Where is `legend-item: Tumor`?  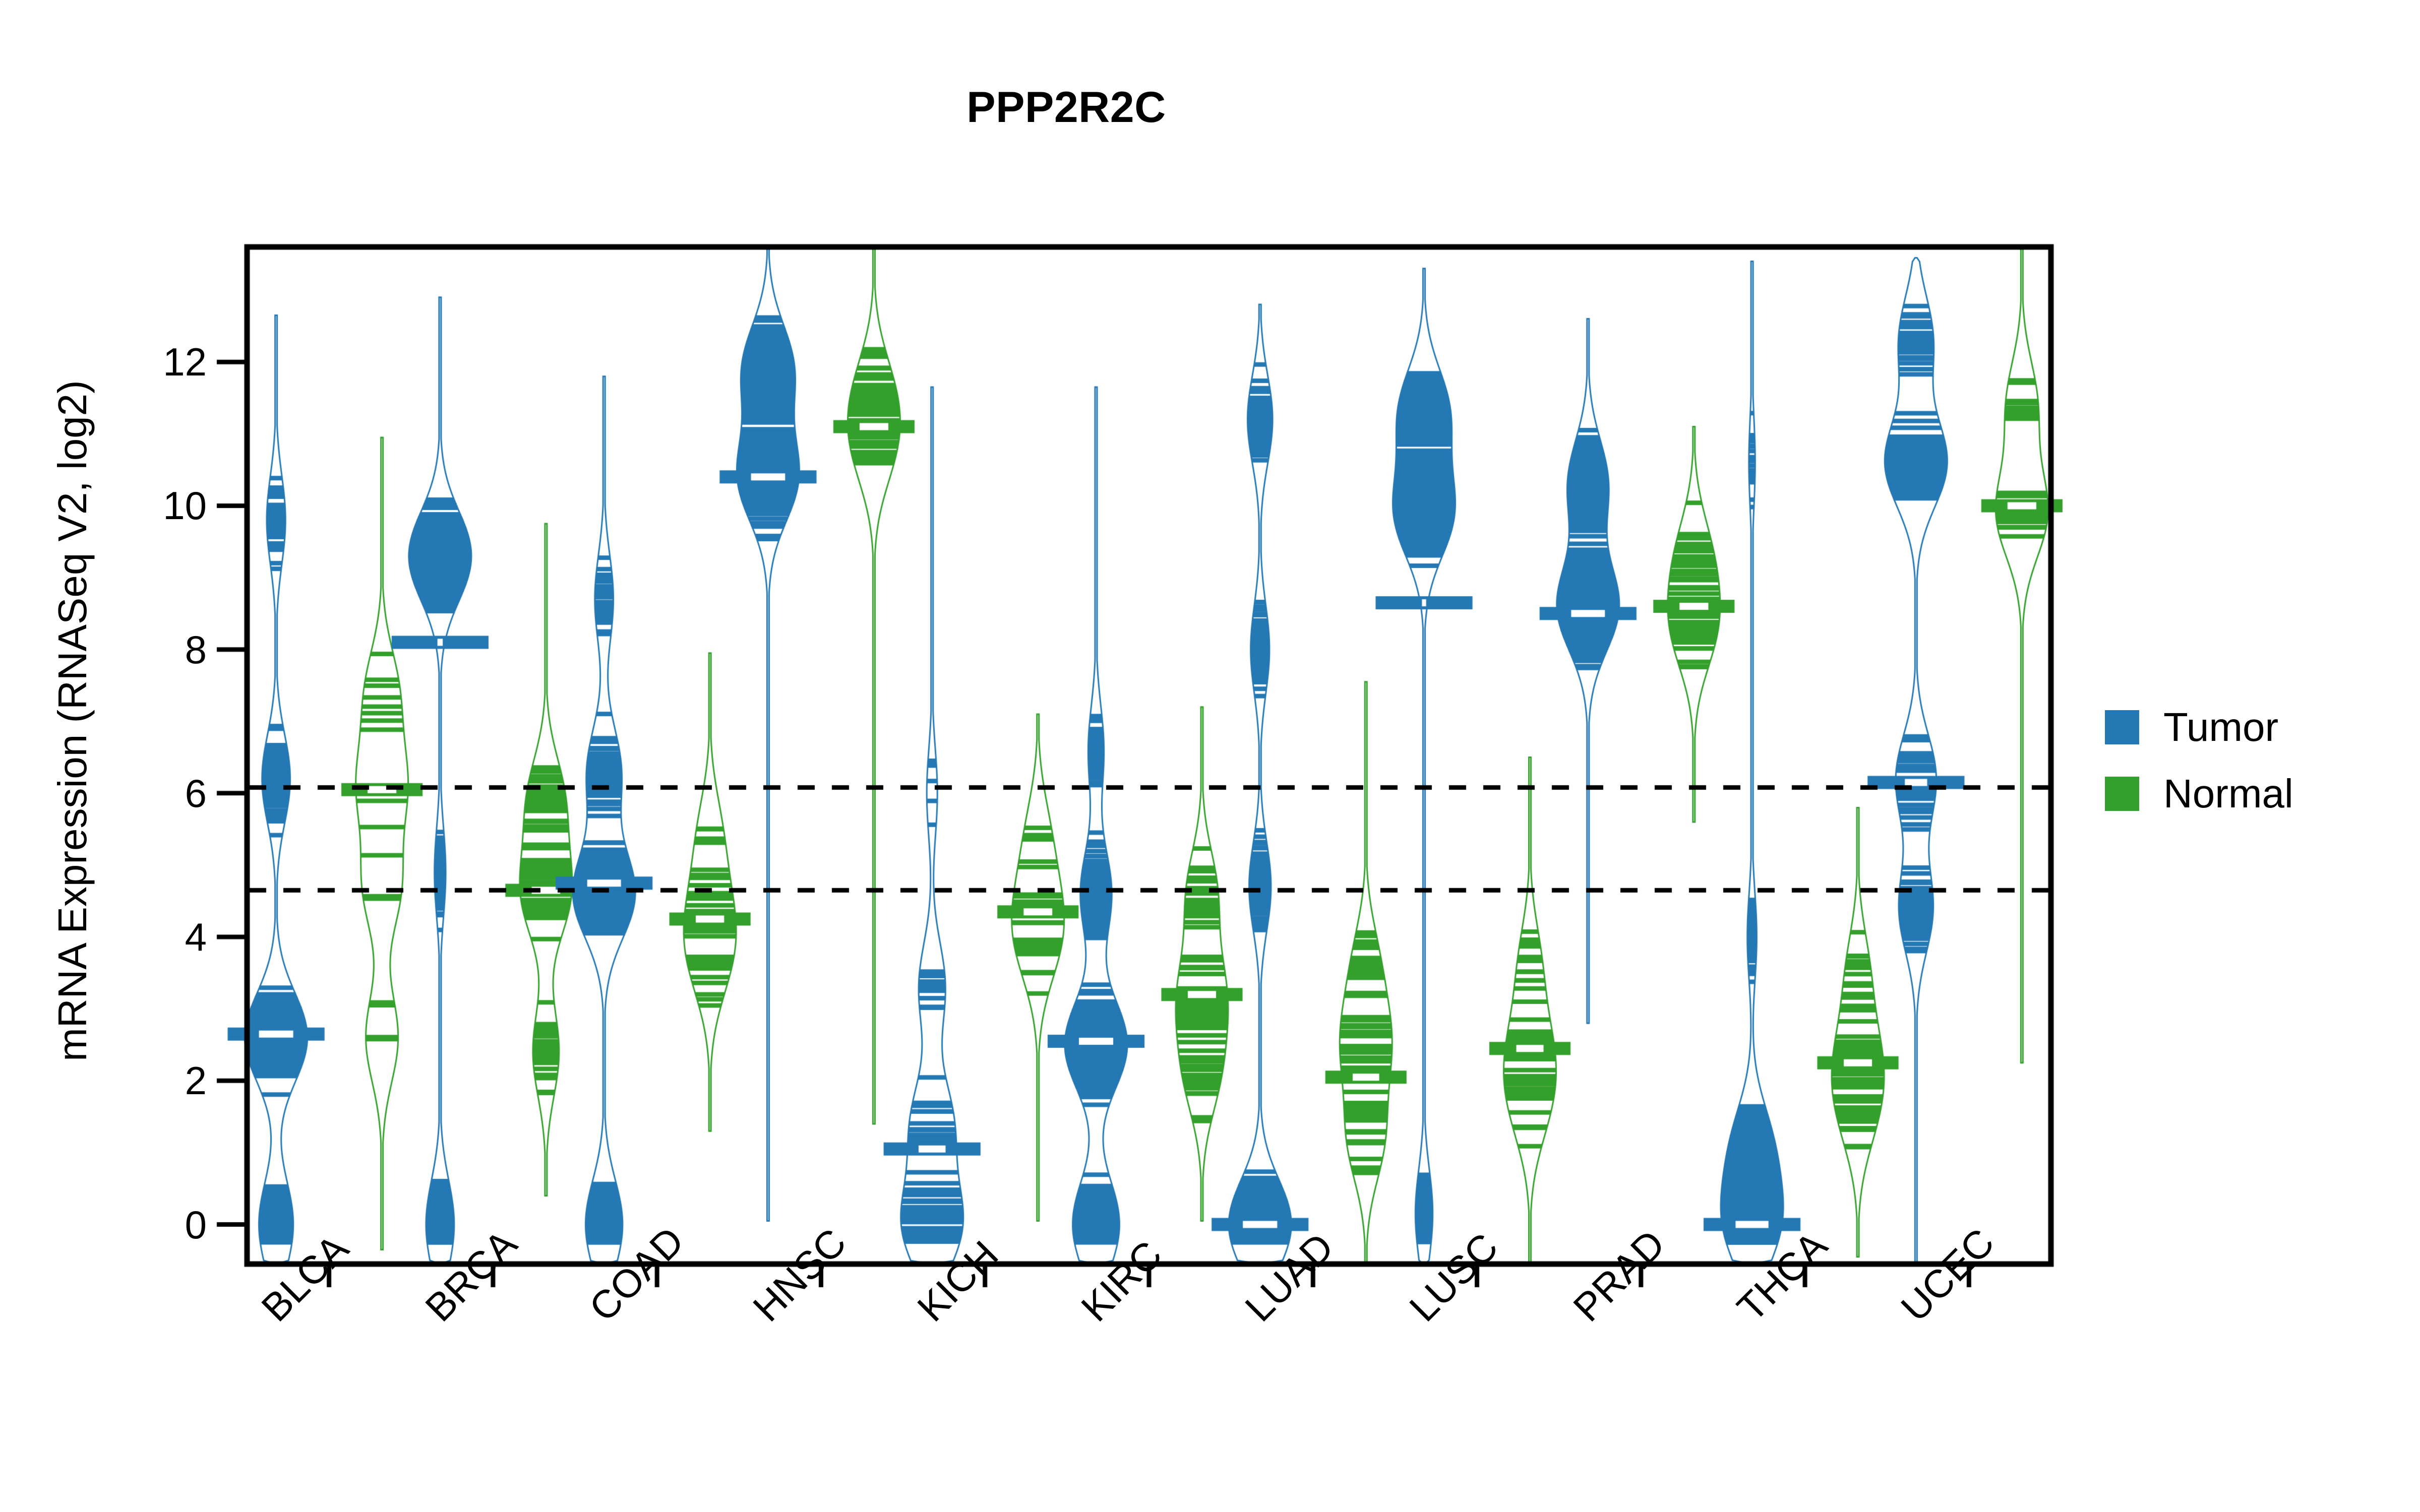 legend-item: Tumor is located at coordinates (2199, 727).